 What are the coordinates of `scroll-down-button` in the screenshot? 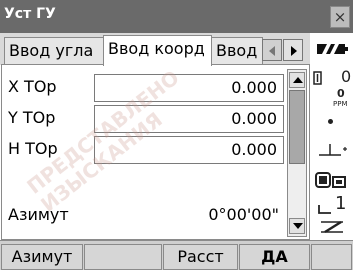 It's located at (297, 226).